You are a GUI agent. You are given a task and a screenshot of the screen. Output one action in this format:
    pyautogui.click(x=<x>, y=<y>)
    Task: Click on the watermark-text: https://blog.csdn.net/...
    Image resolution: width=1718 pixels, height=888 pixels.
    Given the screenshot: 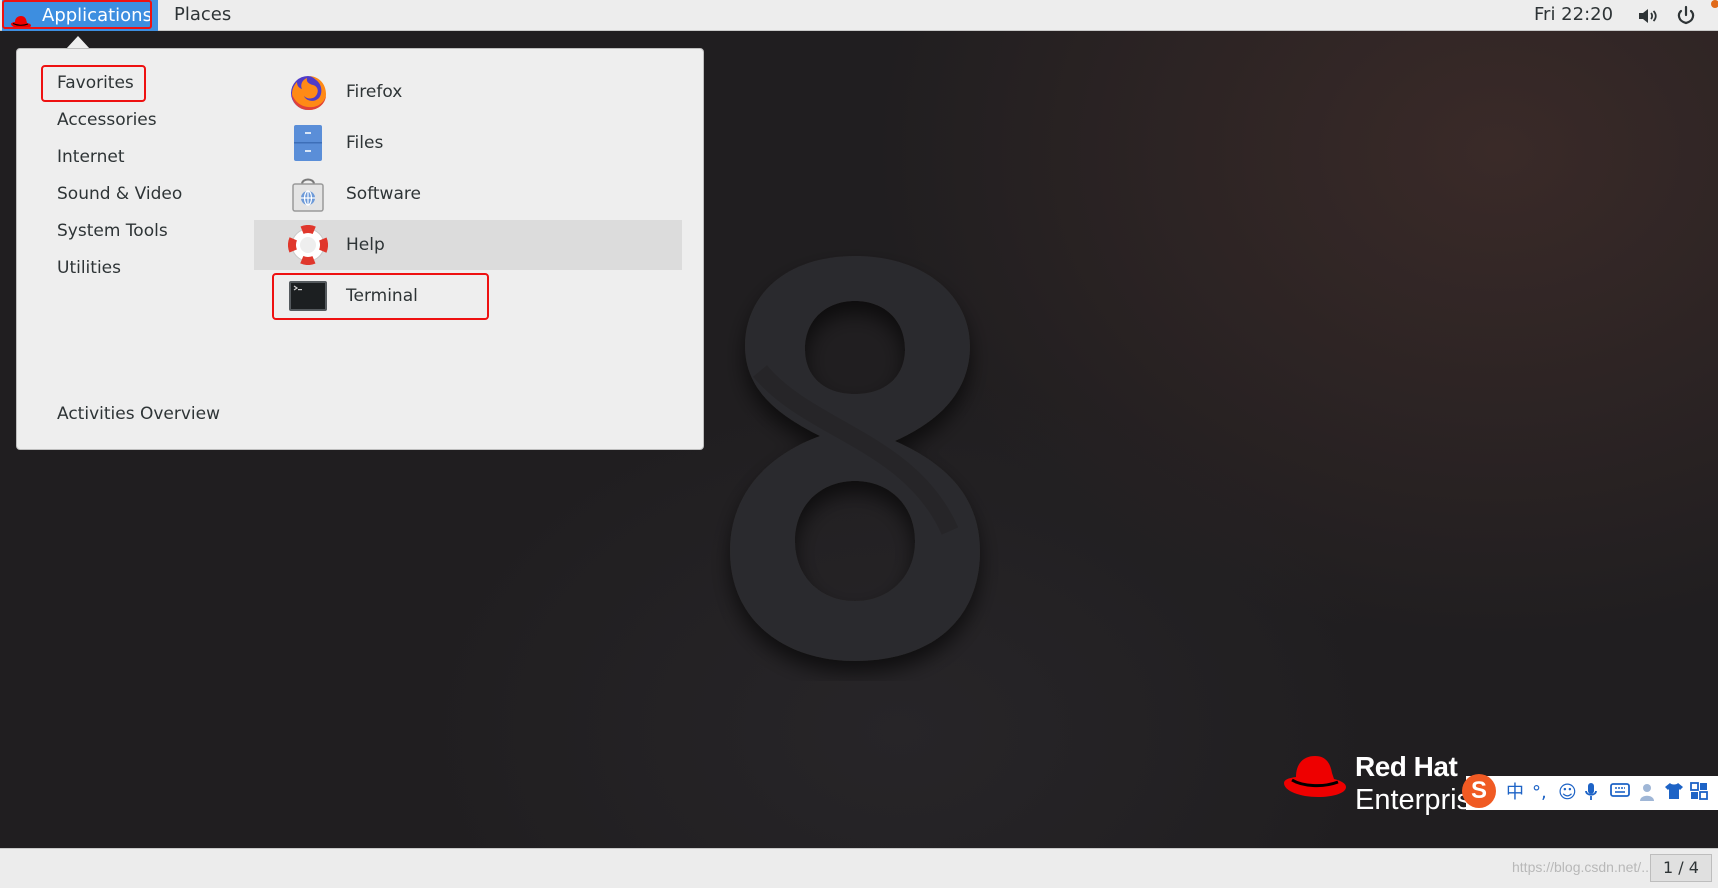 What is the action you would take?
    pyautogui.click(x=1582, y=867)
    